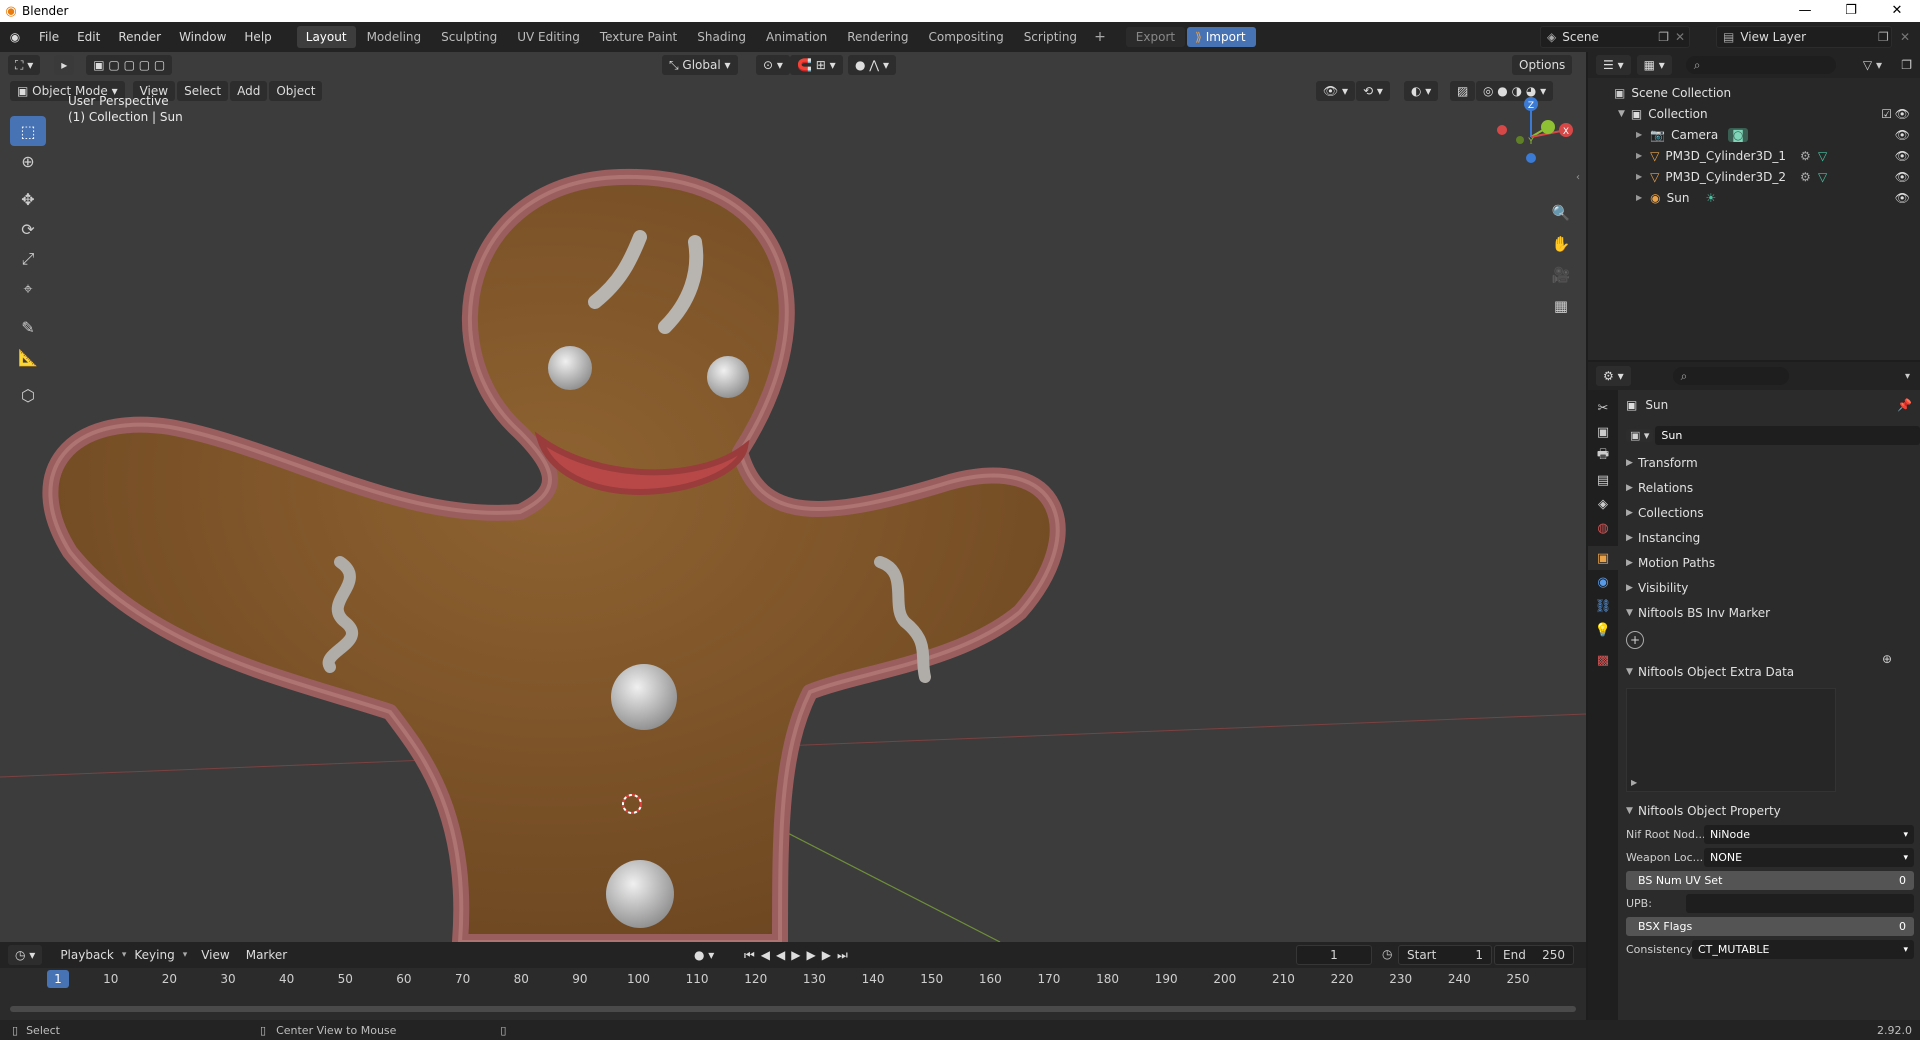 The width and height of the screenshot is (1920, 1040). Describe the element at coordinates (202, 37) in the screenshot. I see `menu-window: Window` at that location.